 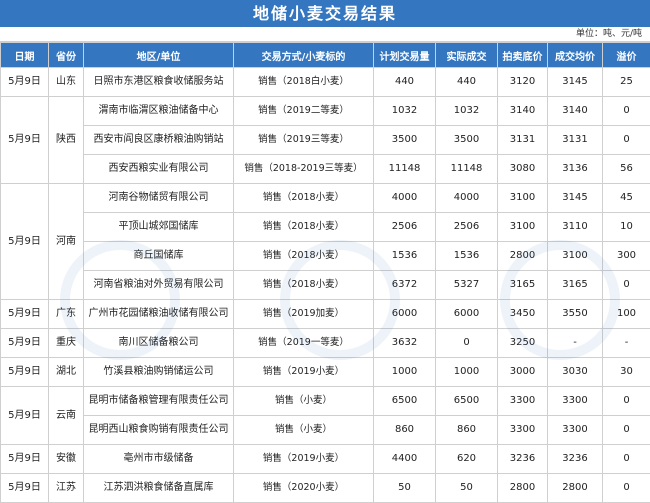 I want to click on table-row: 河南省粮油对外贸易有限公司销售（2018小麦）63725327316531650, so click(x=325, y=285).